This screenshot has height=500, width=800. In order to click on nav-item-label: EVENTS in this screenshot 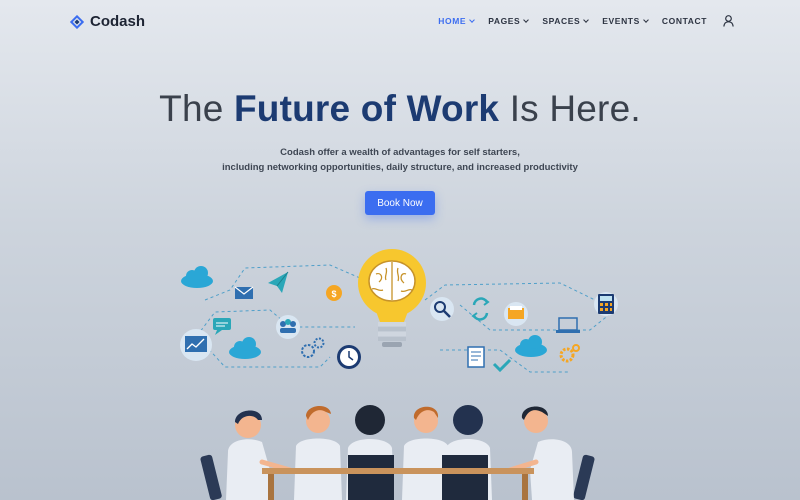, I will do `click(621, 21)`.